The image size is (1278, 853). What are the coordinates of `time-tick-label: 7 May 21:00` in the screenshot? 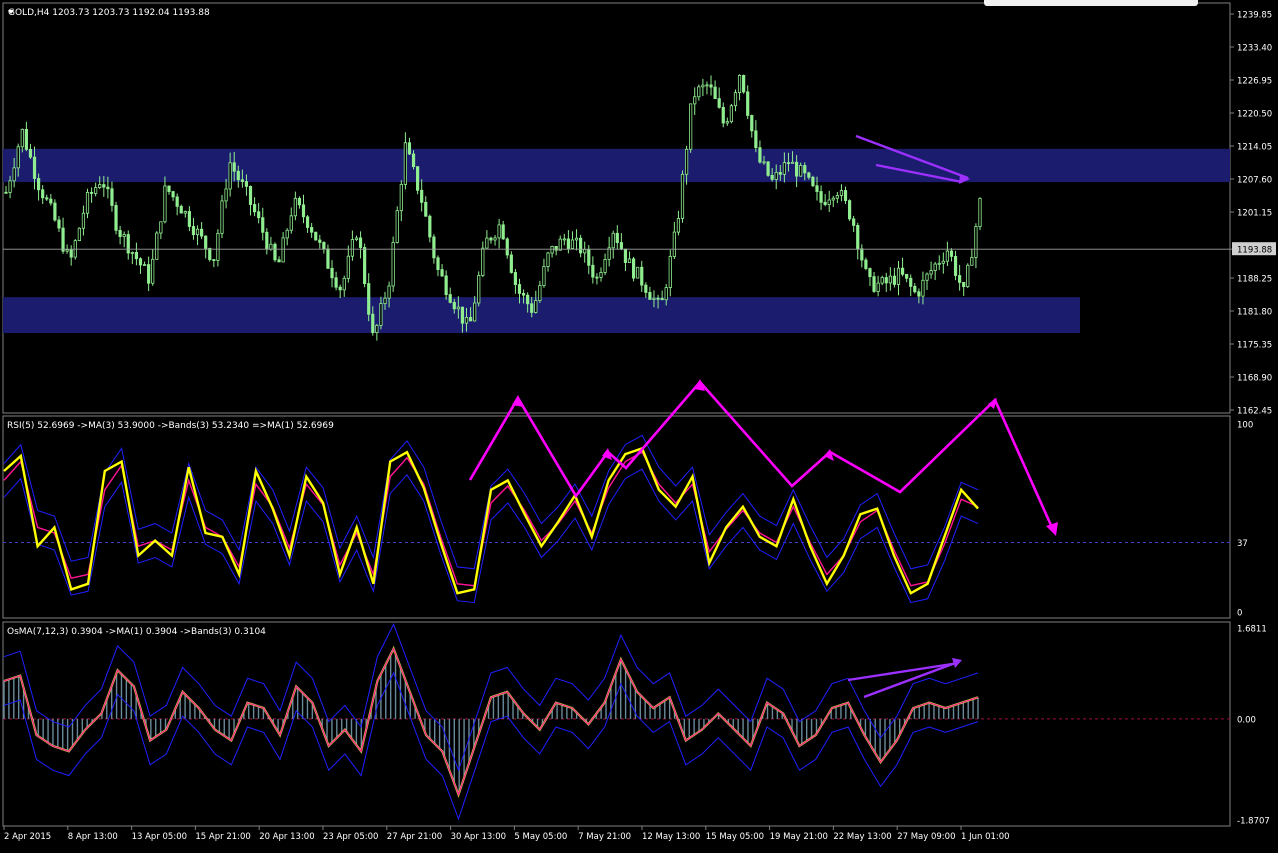 It's located at (604, 837).